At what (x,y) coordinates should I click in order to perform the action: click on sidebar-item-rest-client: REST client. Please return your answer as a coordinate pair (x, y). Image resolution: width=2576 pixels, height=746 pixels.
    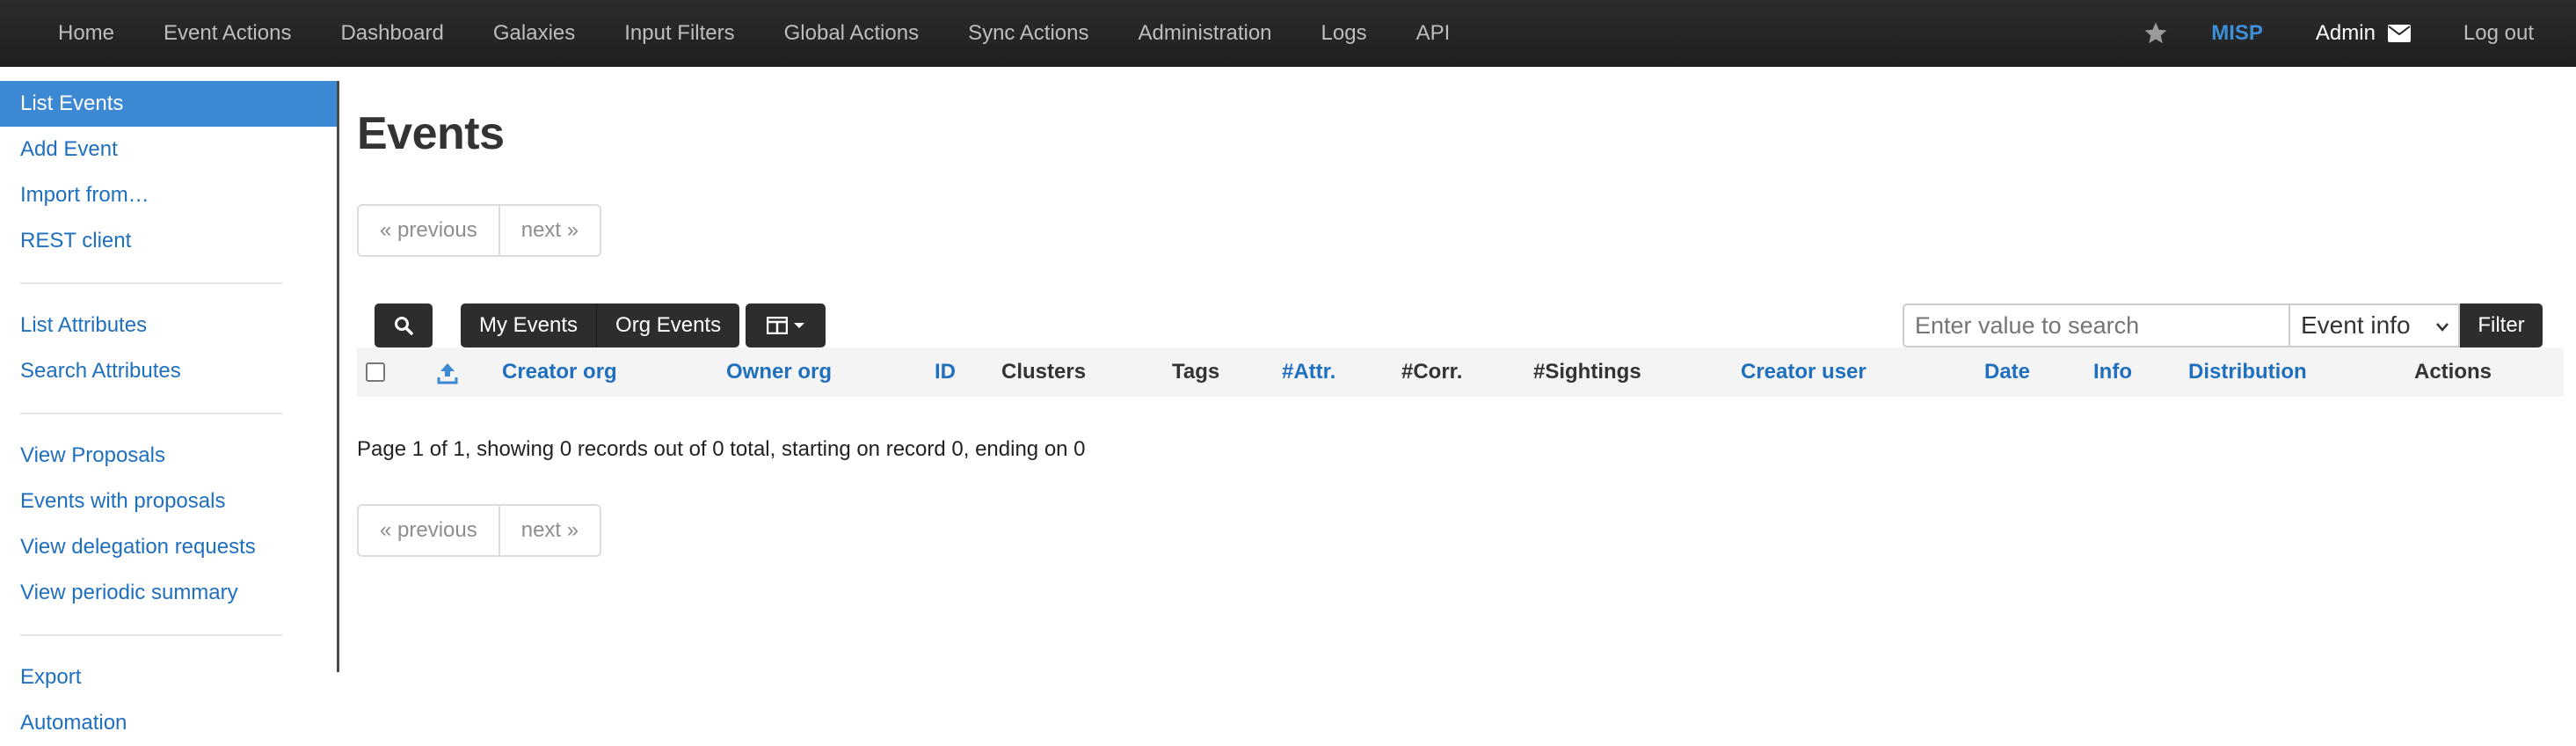
    Looking at the image, I should click on (168, 241).